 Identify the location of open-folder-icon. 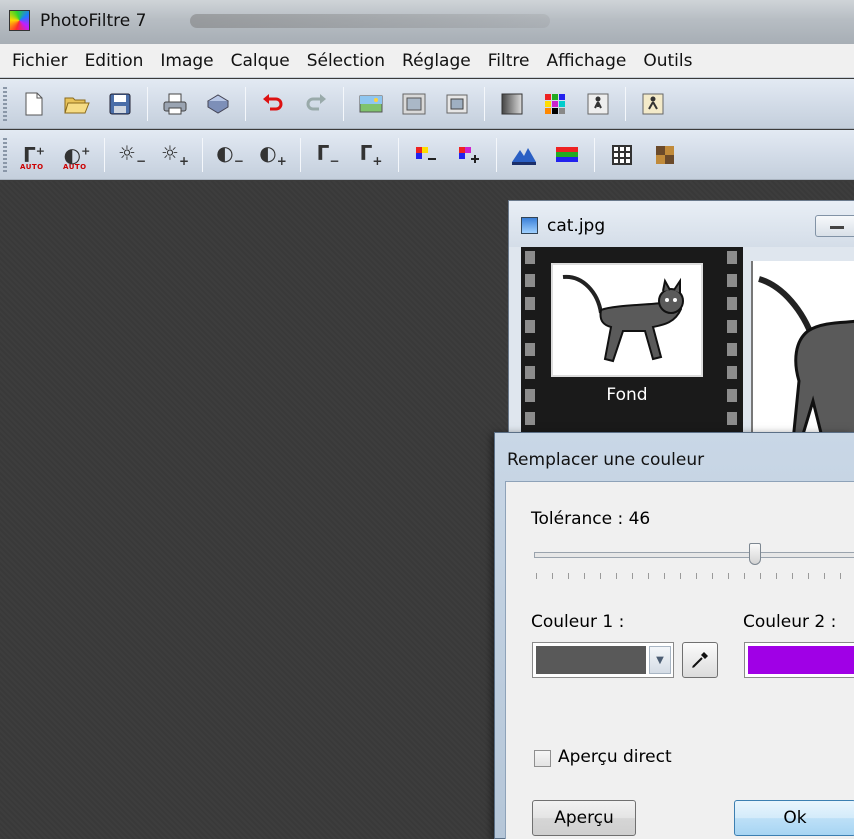
(77, 105).